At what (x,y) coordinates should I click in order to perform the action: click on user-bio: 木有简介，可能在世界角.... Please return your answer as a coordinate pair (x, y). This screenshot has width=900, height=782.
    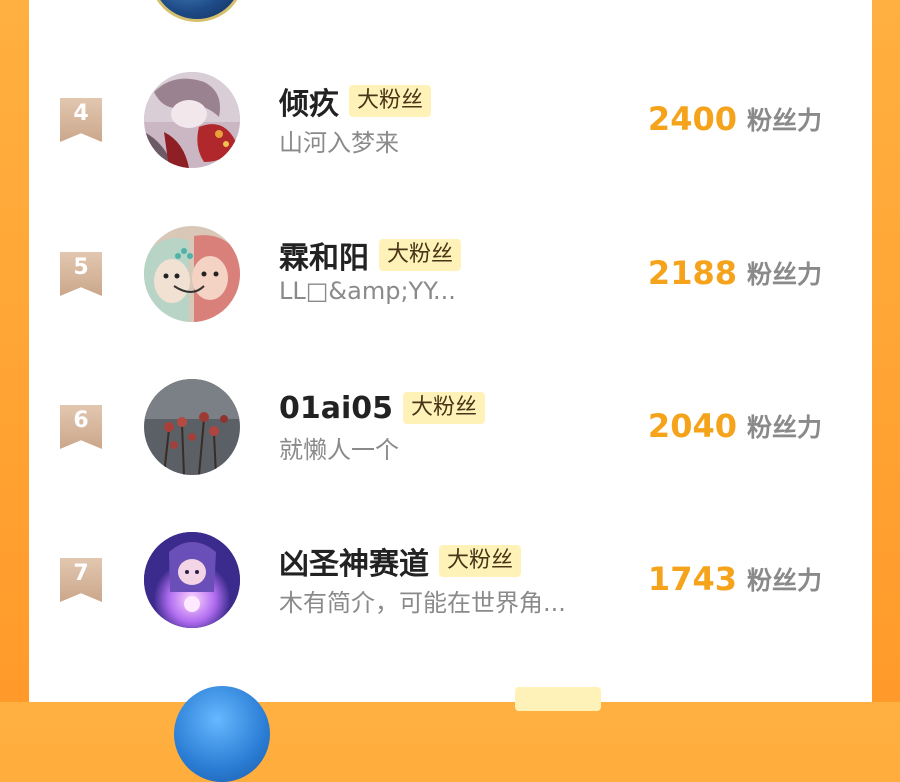
    Looking at the image, I should click on (422, 603).